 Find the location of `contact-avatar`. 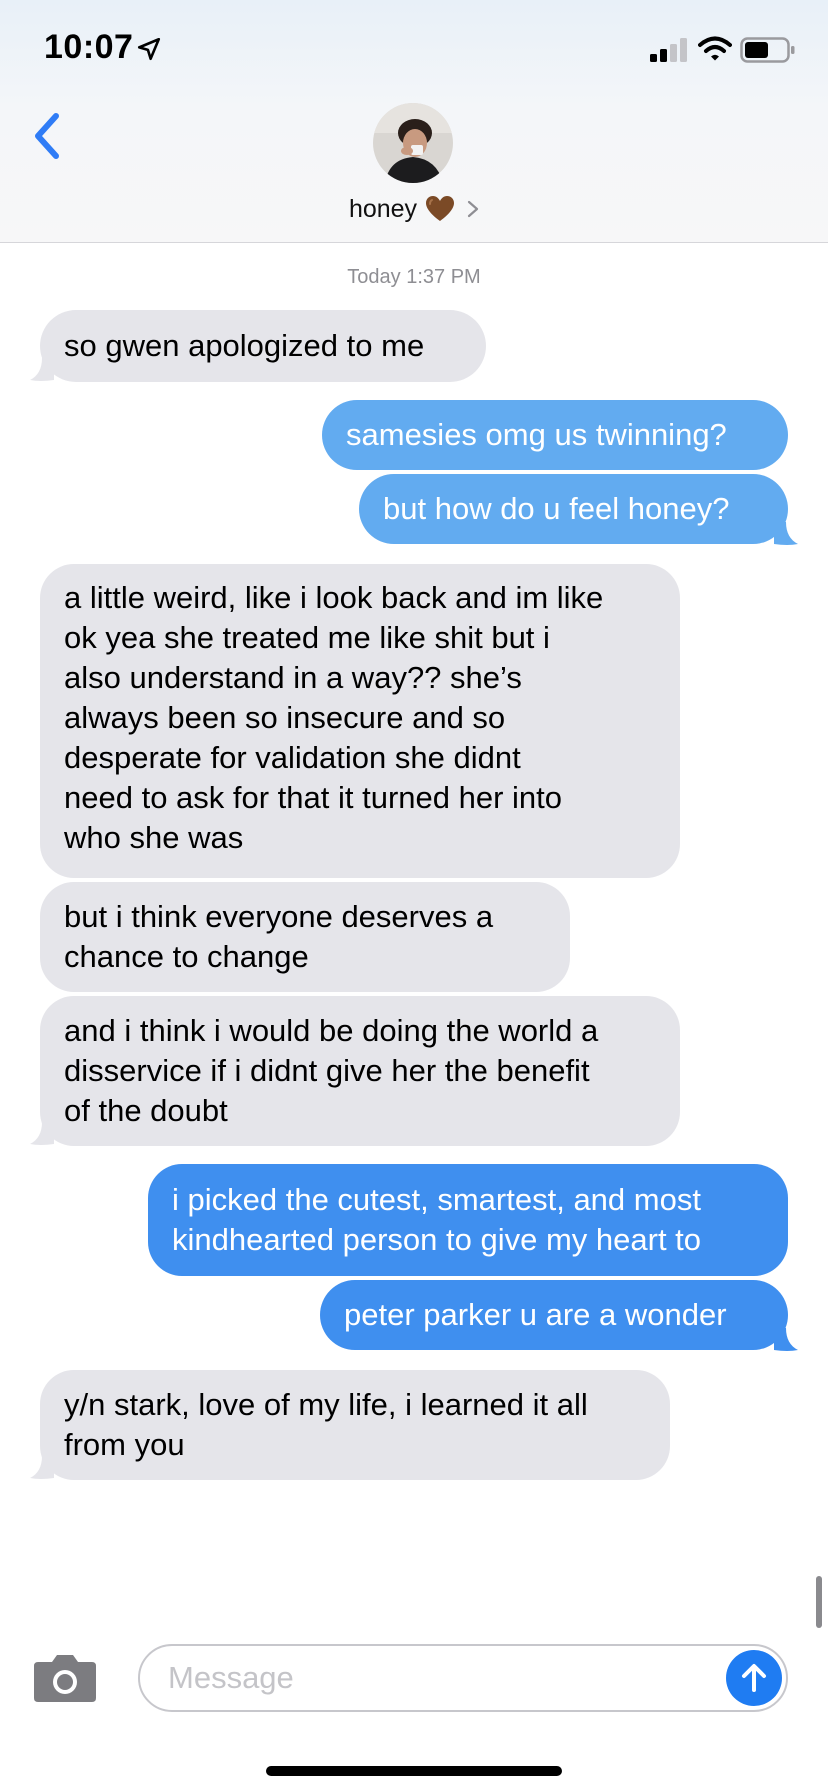

contact-avatar is located at coordinates (413, 143).